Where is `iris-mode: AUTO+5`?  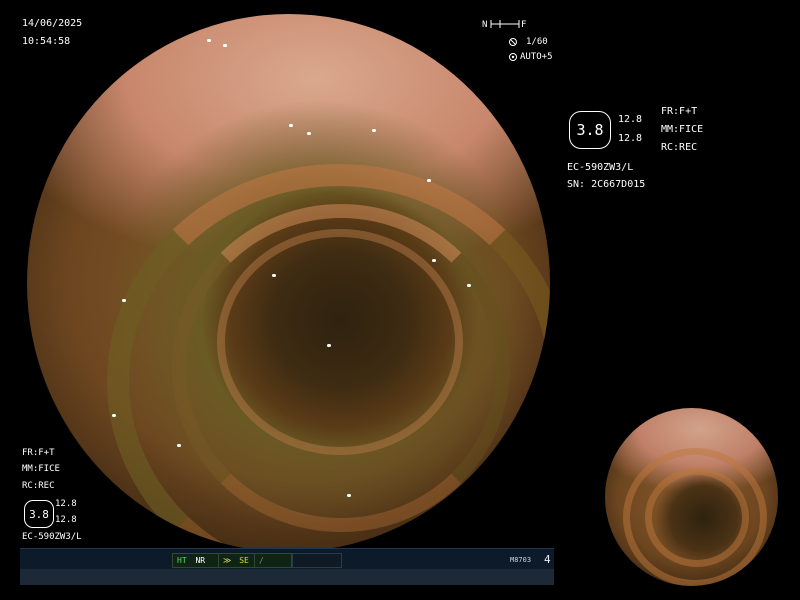 iris-mode: AUTO+5 is located at coordinates (536, 57).